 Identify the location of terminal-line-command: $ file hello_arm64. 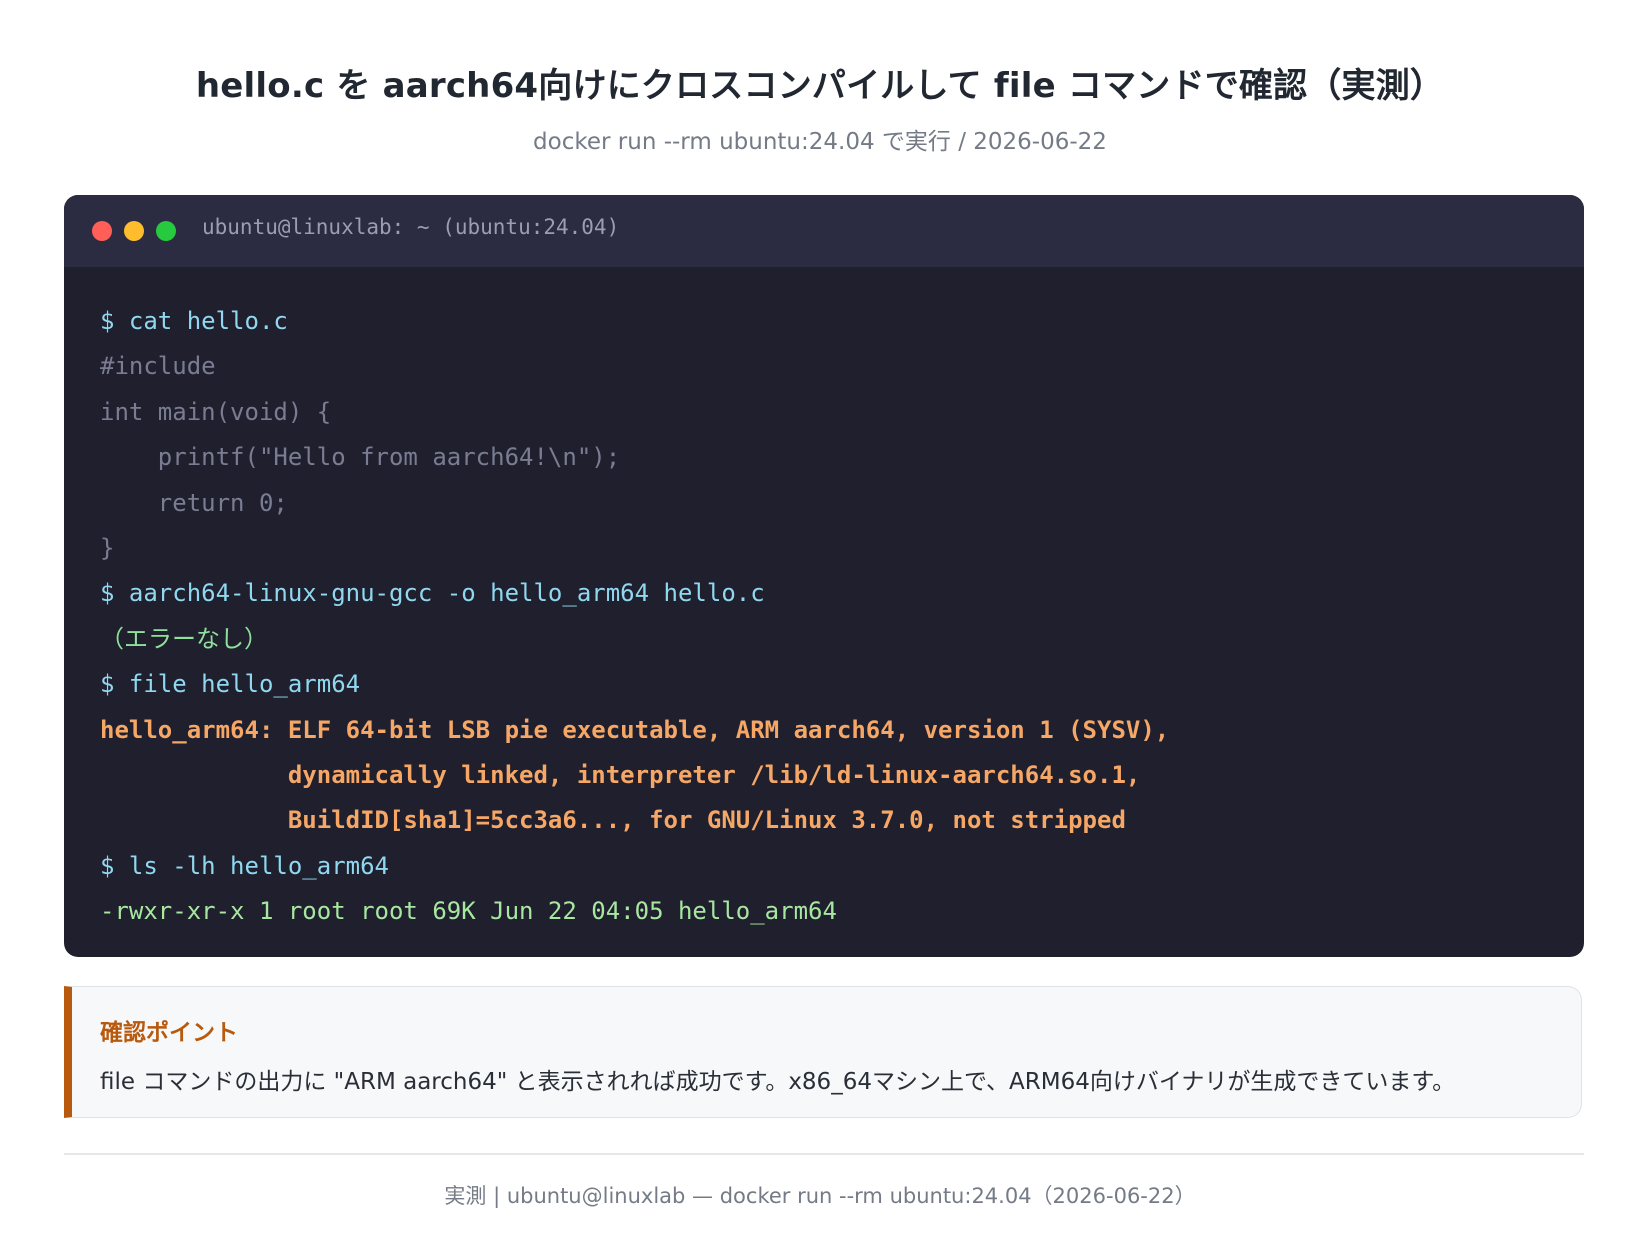
(230, 684).